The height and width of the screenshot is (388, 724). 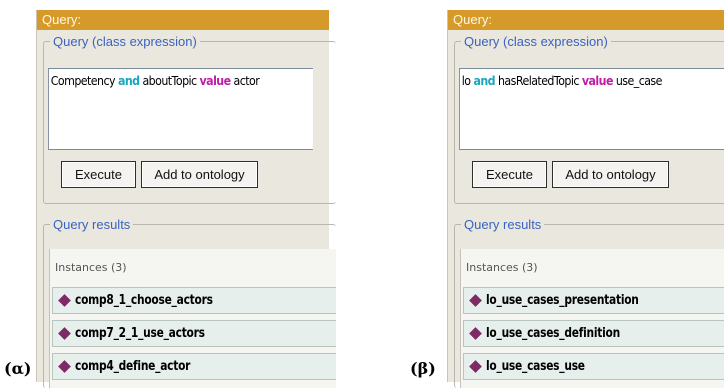 I want to click on result-row: lo_use_cases_definition, so click(x=593, y=333).